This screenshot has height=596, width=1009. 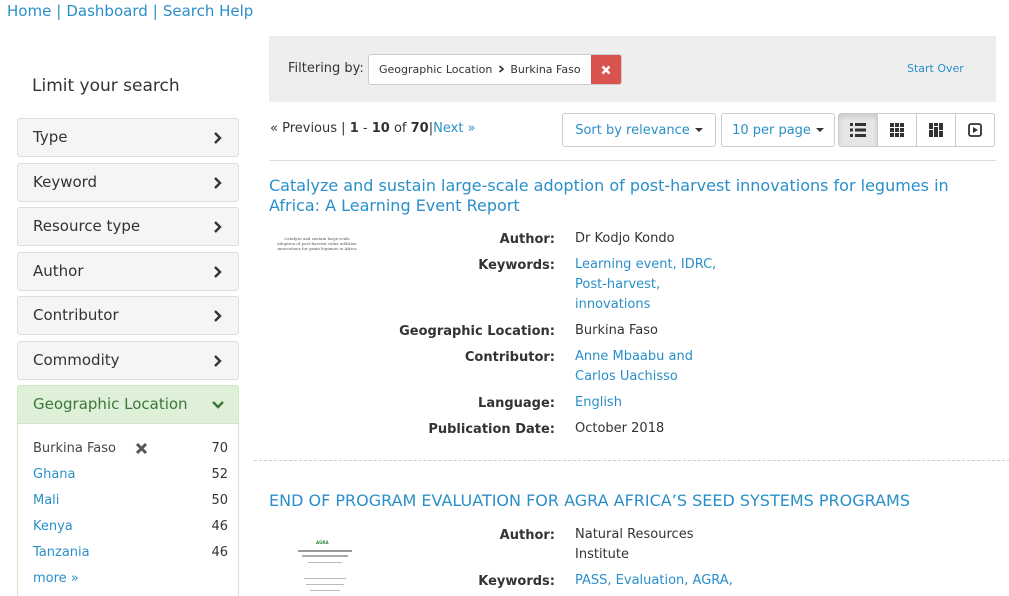 I want to click on geo-value: Burkina Faso, so click(x=616, y=330).